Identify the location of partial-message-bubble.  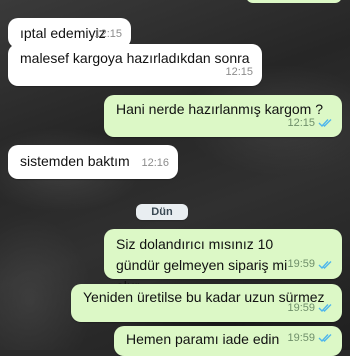
(294, 1).